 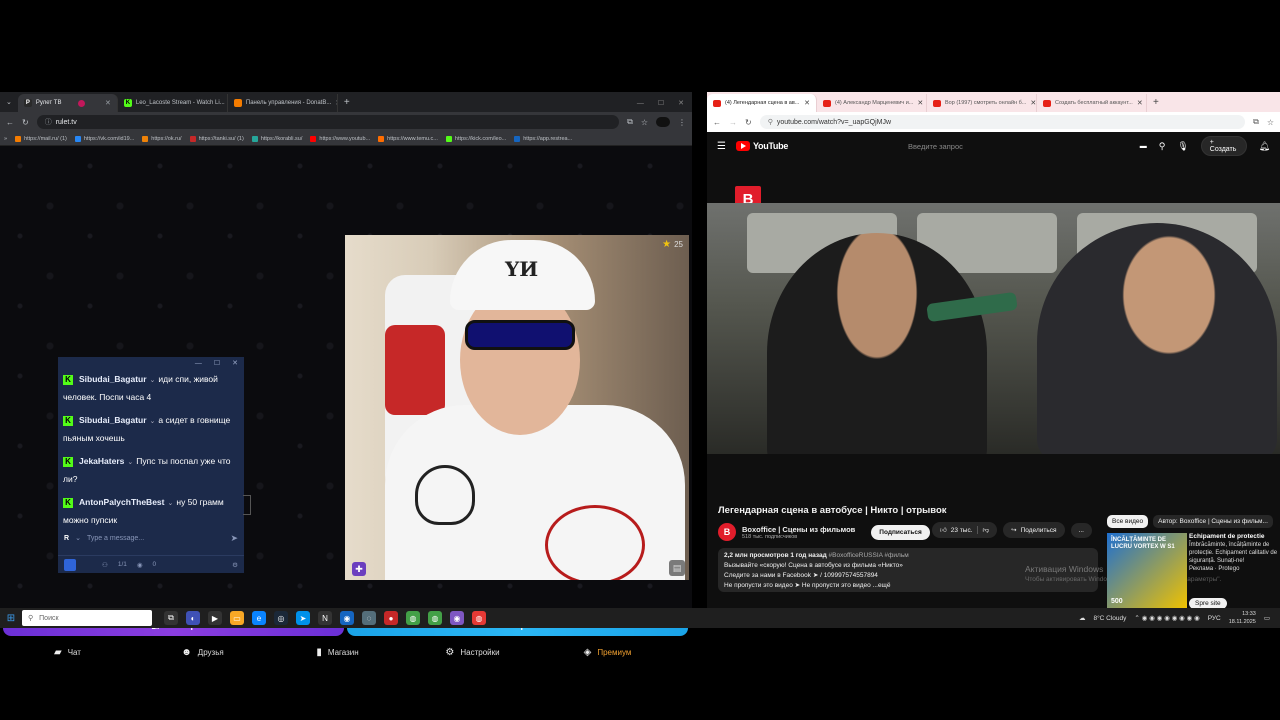 What do you see at coordinates (630, 122) in the screenshot?
I see `cast-icon: ⧉` at bounding box center [630, 122].